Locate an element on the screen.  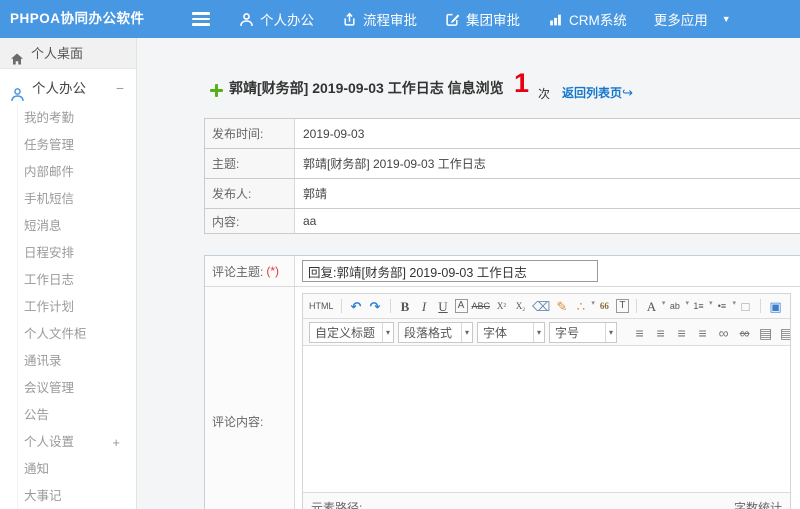
custom-heading-select: 自定义标题 ▾ is located at coordinates (352, 332).